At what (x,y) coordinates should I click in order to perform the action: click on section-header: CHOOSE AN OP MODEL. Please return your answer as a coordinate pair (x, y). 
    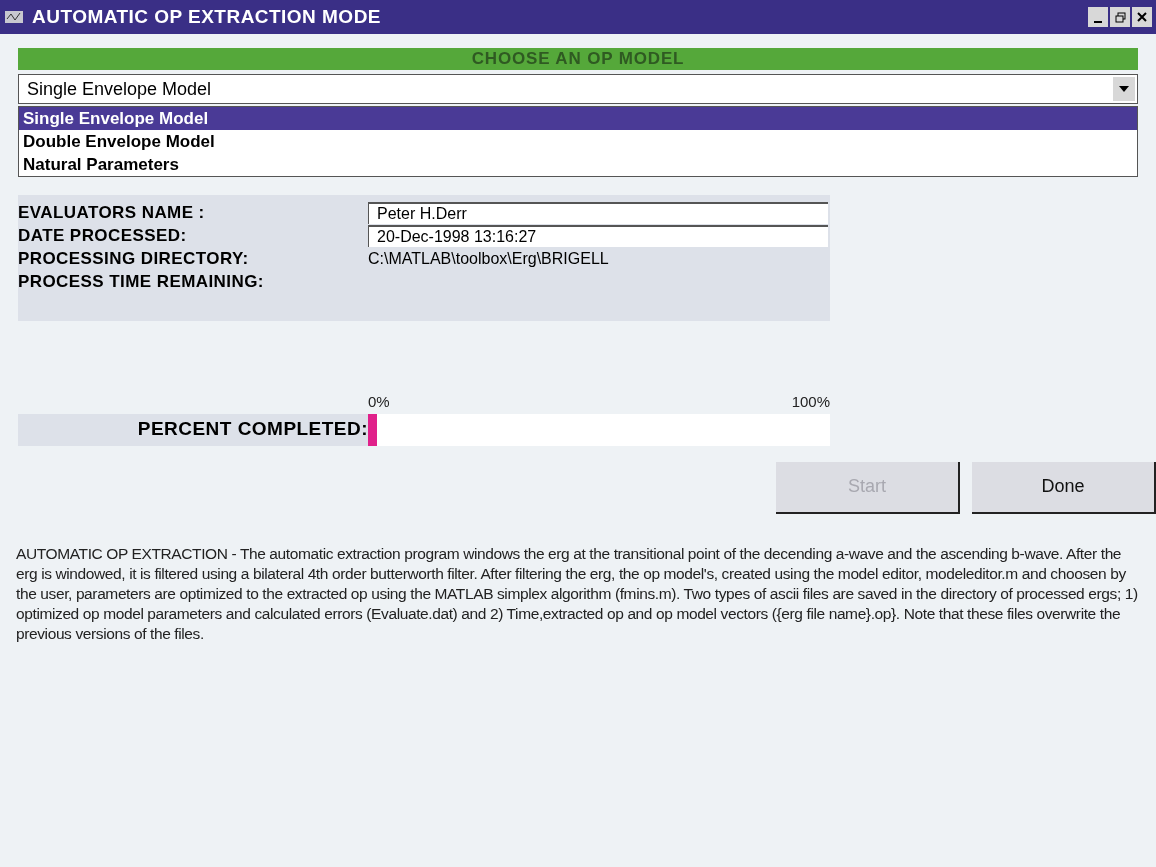
    Looking at the image, I should click on (578, 59).